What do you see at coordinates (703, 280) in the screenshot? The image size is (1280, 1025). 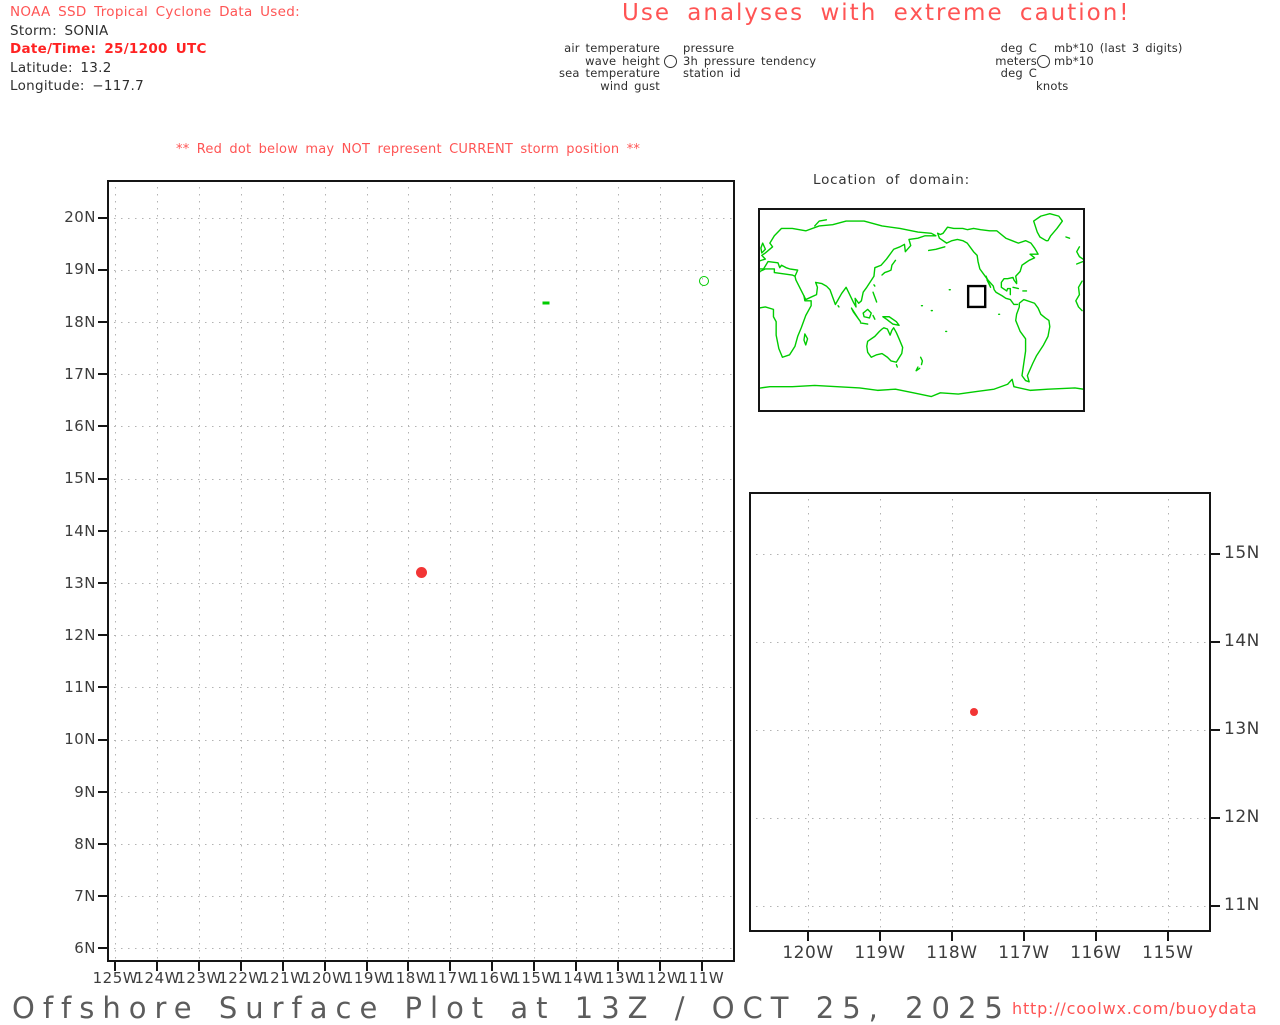 I see `socorro-island` at bounding box center [703, 280].